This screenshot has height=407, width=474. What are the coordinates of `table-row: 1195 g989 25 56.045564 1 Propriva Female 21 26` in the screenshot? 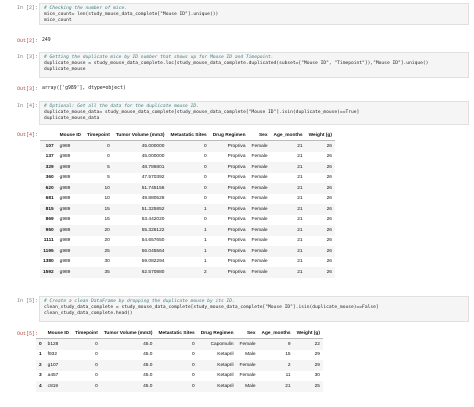 It's located at (187, 251).